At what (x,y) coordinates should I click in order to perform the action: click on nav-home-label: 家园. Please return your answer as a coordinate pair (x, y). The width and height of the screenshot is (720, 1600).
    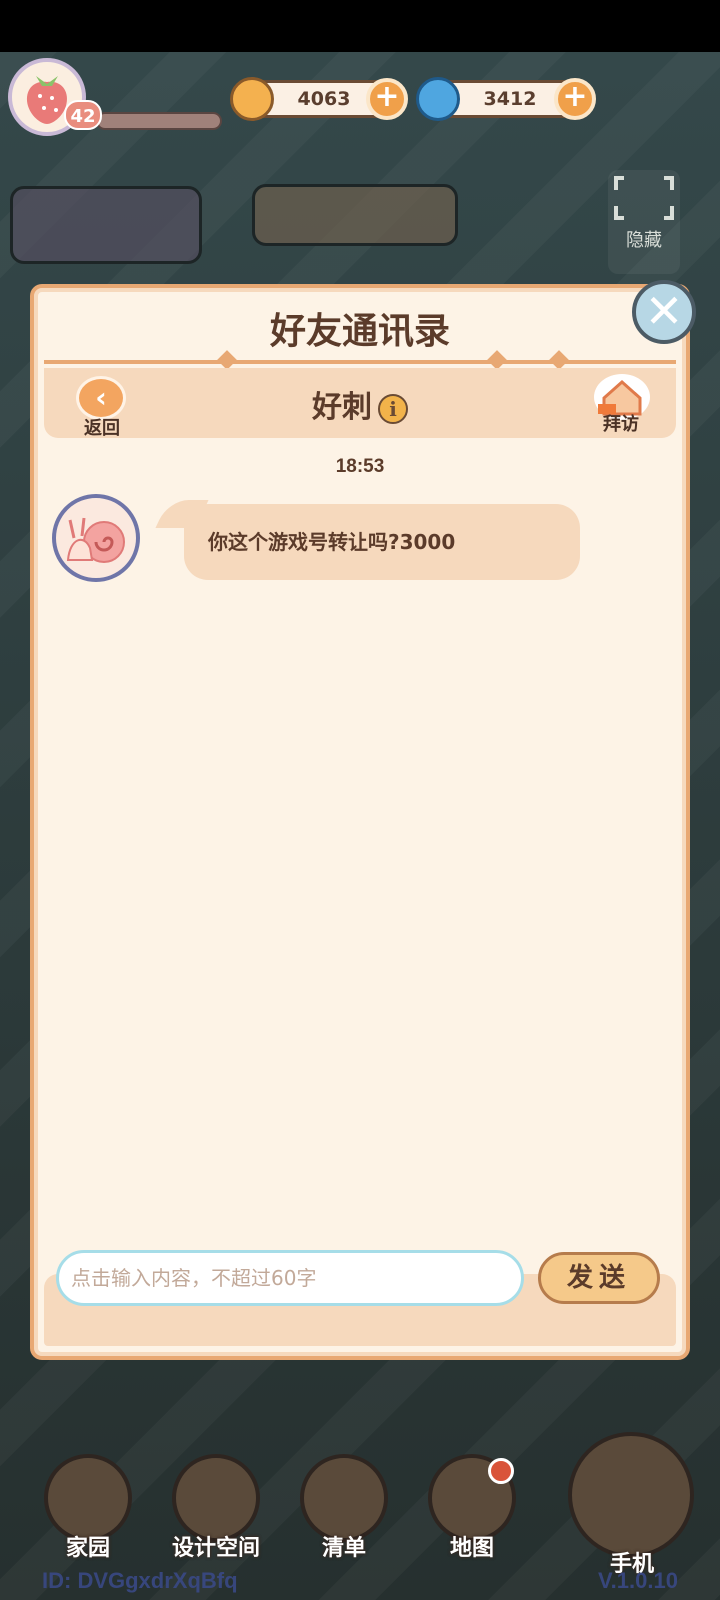
    Looking at the image, I should click on (87, 1548).